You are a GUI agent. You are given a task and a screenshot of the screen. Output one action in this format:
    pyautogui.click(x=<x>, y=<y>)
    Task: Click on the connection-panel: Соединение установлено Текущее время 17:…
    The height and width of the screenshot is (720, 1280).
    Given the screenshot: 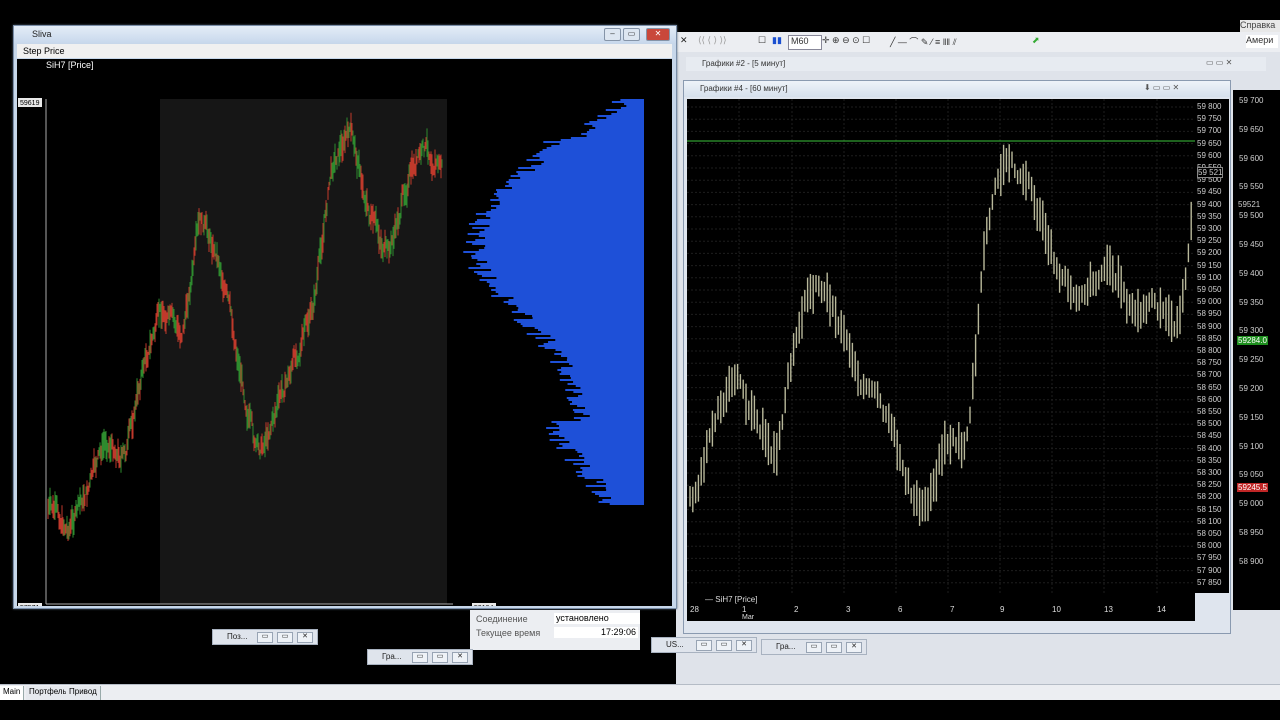 What is the action you would take?
    pyautogui.click(x=555, y=630)
    